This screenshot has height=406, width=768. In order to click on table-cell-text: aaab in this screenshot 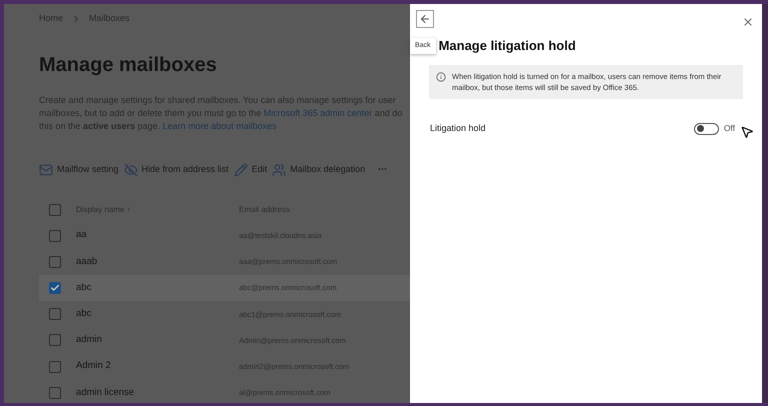, I will do `click(87, 261)`.